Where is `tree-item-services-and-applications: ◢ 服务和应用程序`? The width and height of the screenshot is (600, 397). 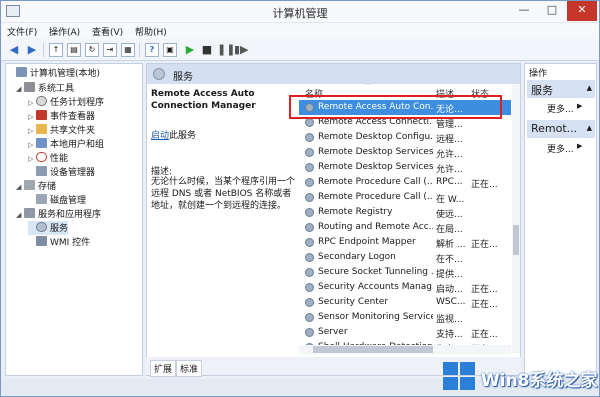
tree-item-services-and-applications: ◢ 服务和应用程序 is located at coordinates (58, 214).